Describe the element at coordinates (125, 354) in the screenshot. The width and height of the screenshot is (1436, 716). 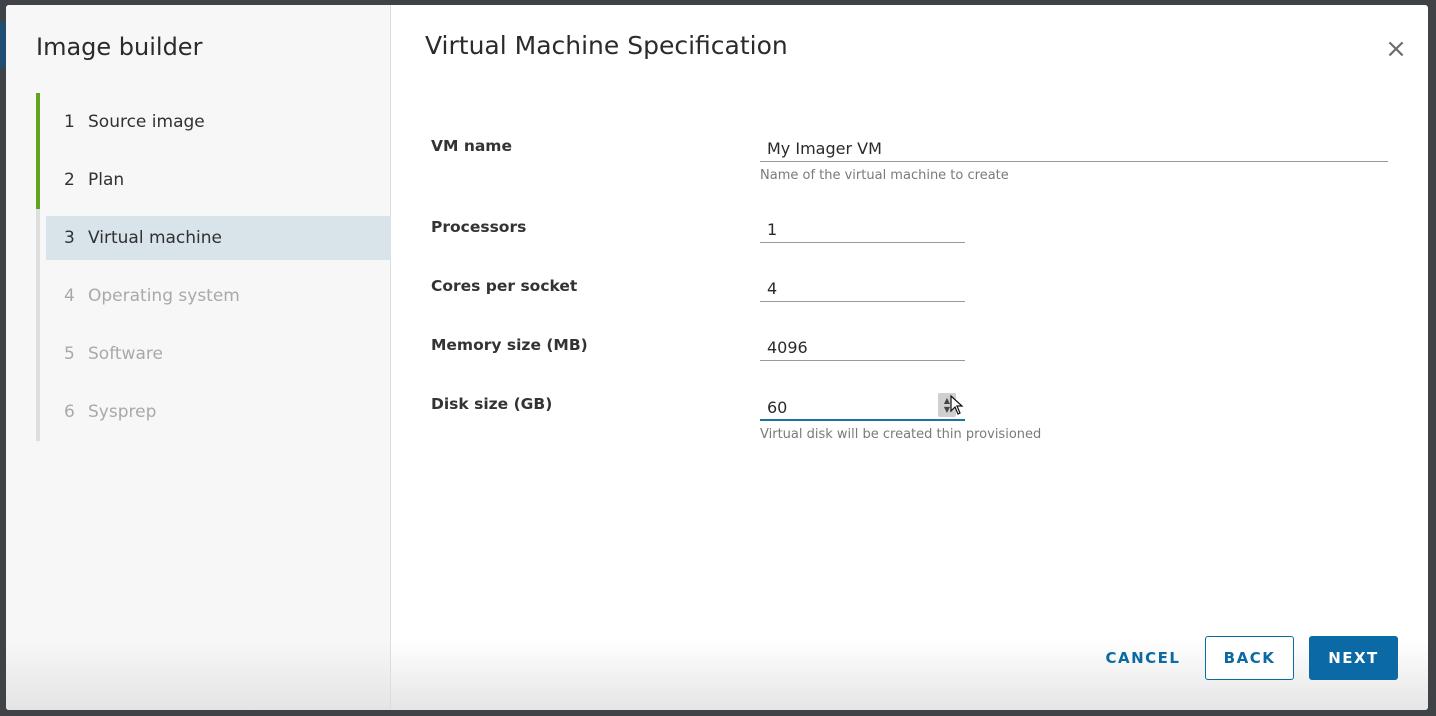
I see `step-label: Software` at that location.